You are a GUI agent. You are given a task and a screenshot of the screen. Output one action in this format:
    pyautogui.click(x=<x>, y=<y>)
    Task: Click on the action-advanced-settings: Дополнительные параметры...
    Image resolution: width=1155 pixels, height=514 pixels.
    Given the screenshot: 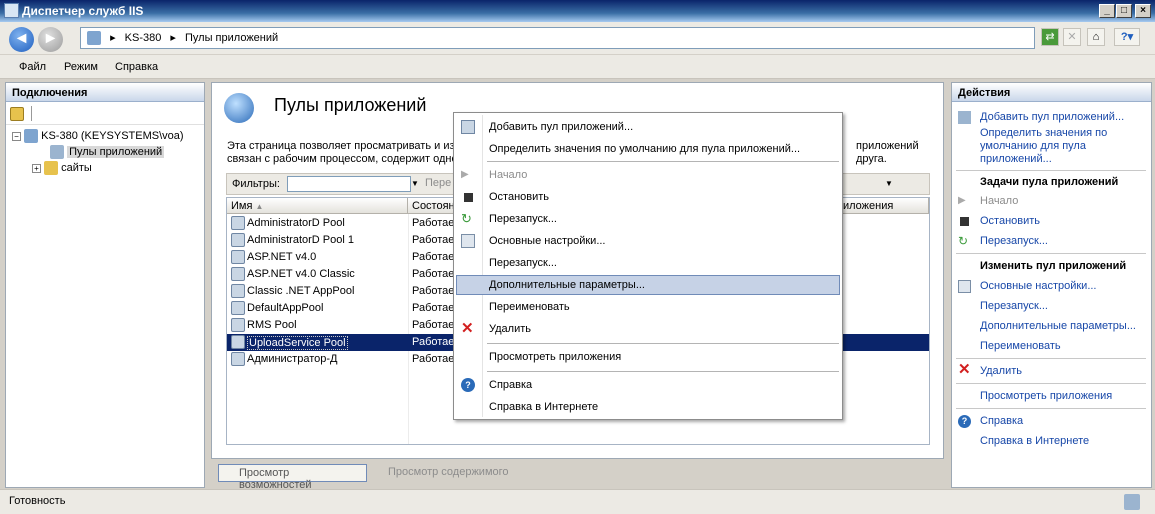 What is the action you would take?
    pyautogui.click(x=1058, y=326)
    